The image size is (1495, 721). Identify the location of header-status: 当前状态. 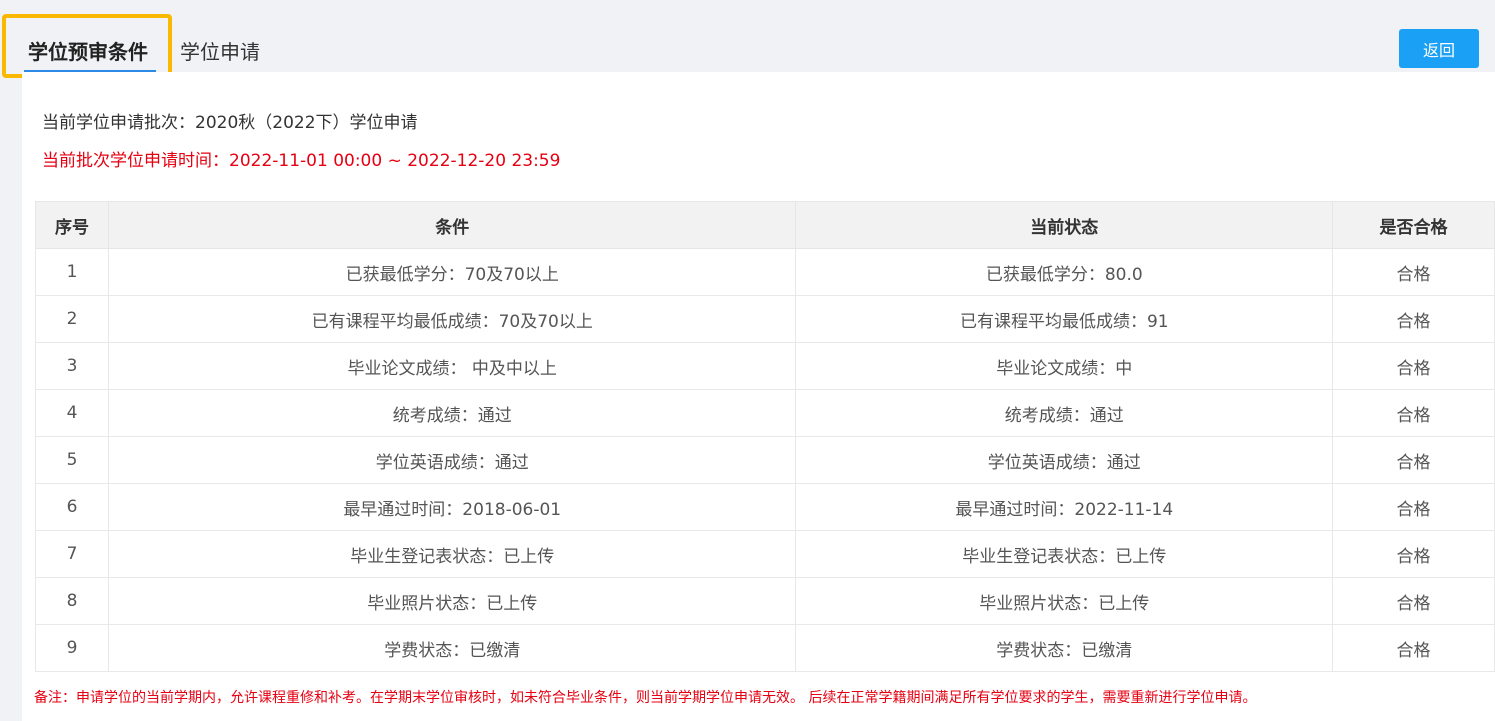
(1064, 225).